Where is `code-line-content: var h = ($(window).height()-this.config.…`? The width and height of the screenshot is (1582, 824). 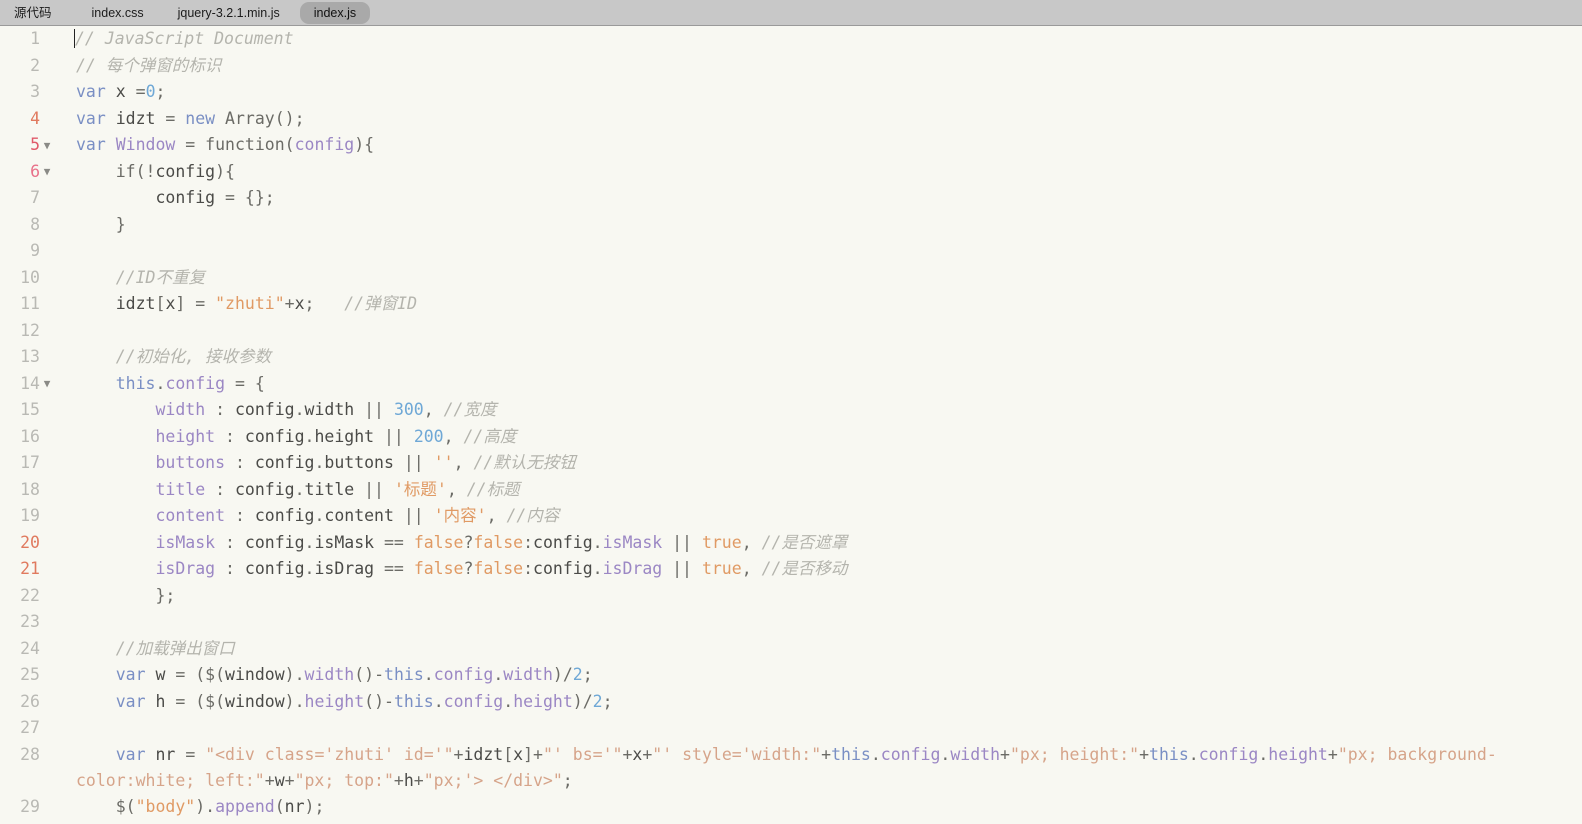
code-line-content: var h = ($(window).height()-this.config.… is located at coordinates (820, 702).